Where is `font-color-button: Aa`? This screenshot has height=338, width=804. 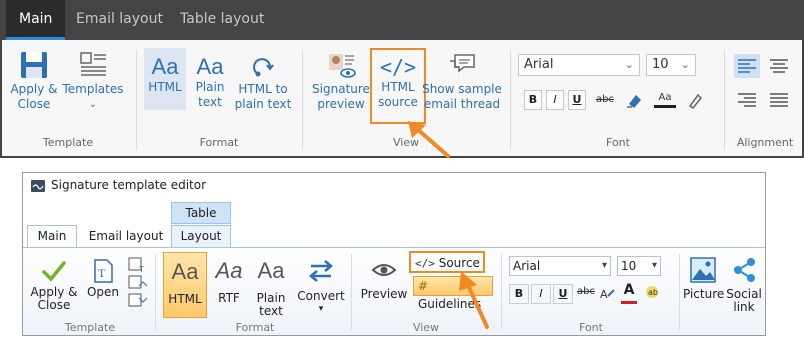 font-color-button: Aa is located at coordinates (665, 98).